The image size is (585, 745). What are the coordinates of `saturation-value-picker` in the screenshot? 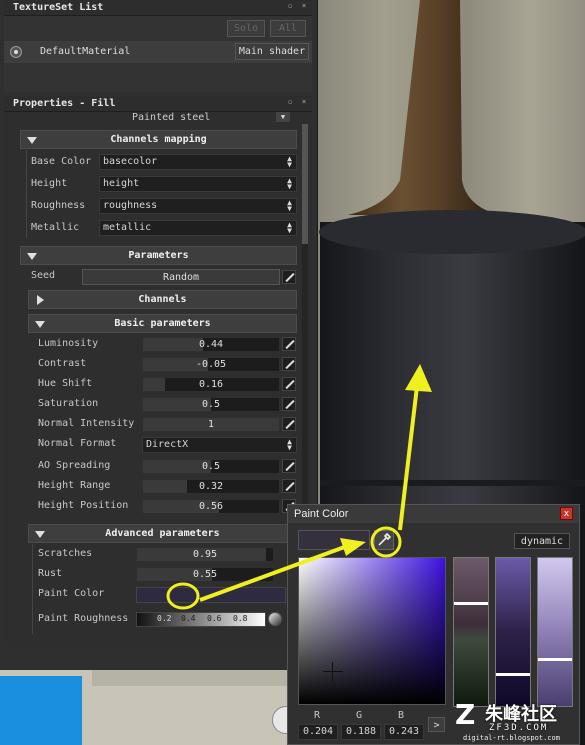 It's located at (372, 631).